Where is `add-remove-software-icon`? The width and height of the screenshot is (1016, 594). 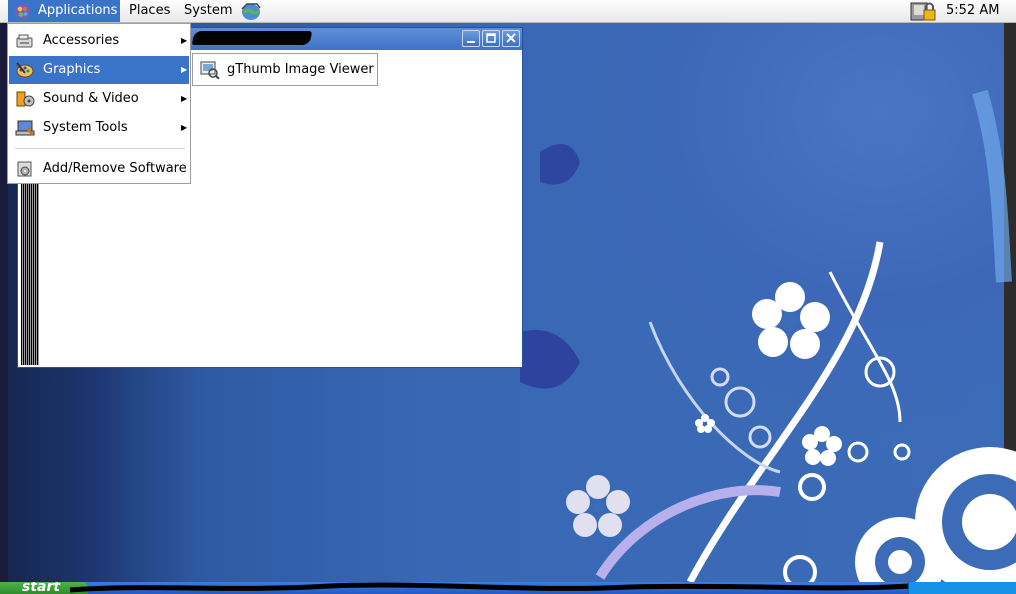 add-remove-software-icon is located at coordinates (24, 169).